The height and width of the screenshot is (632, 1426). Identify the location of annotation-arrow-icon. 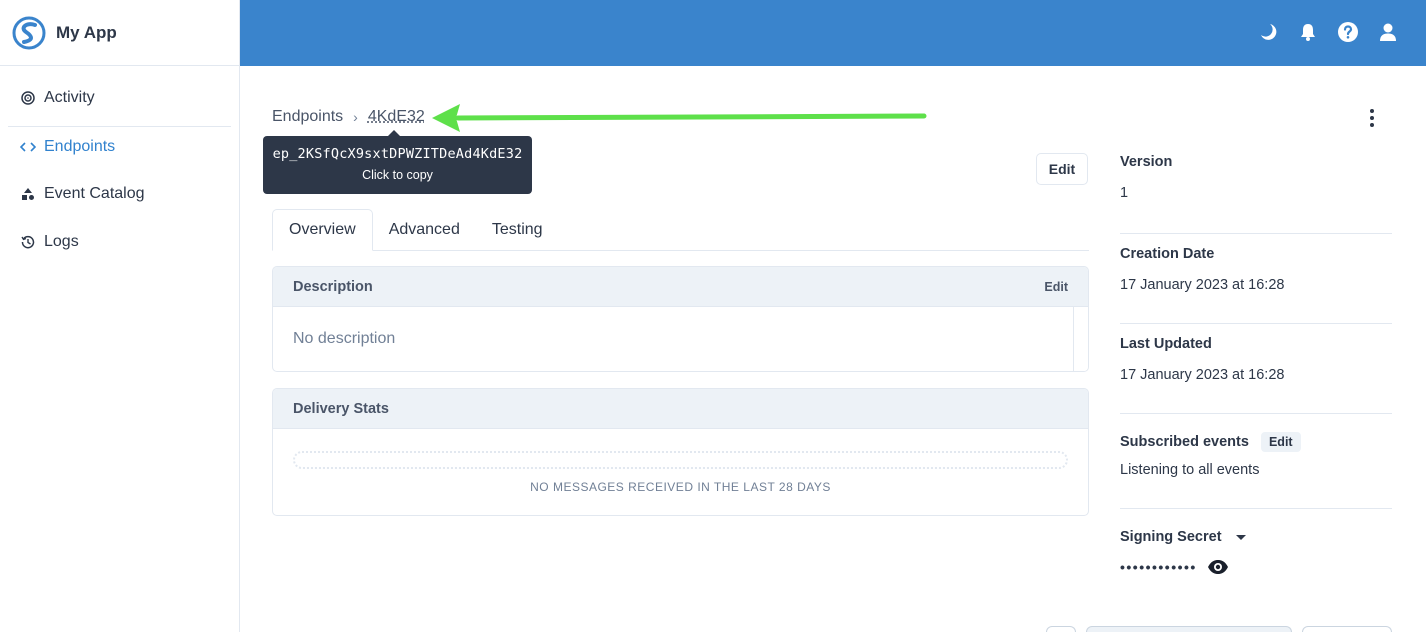
(679, 118).